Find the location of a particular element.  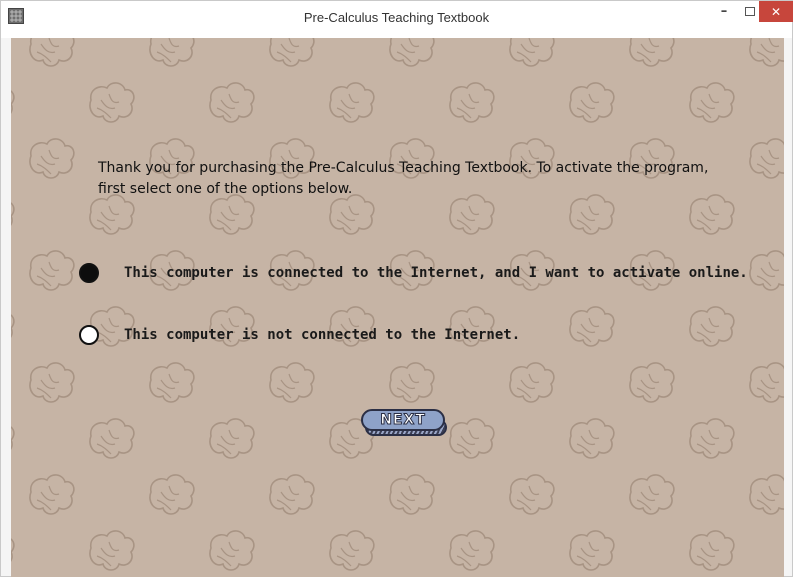

maximize-icon is located at coordinates (750, 11).